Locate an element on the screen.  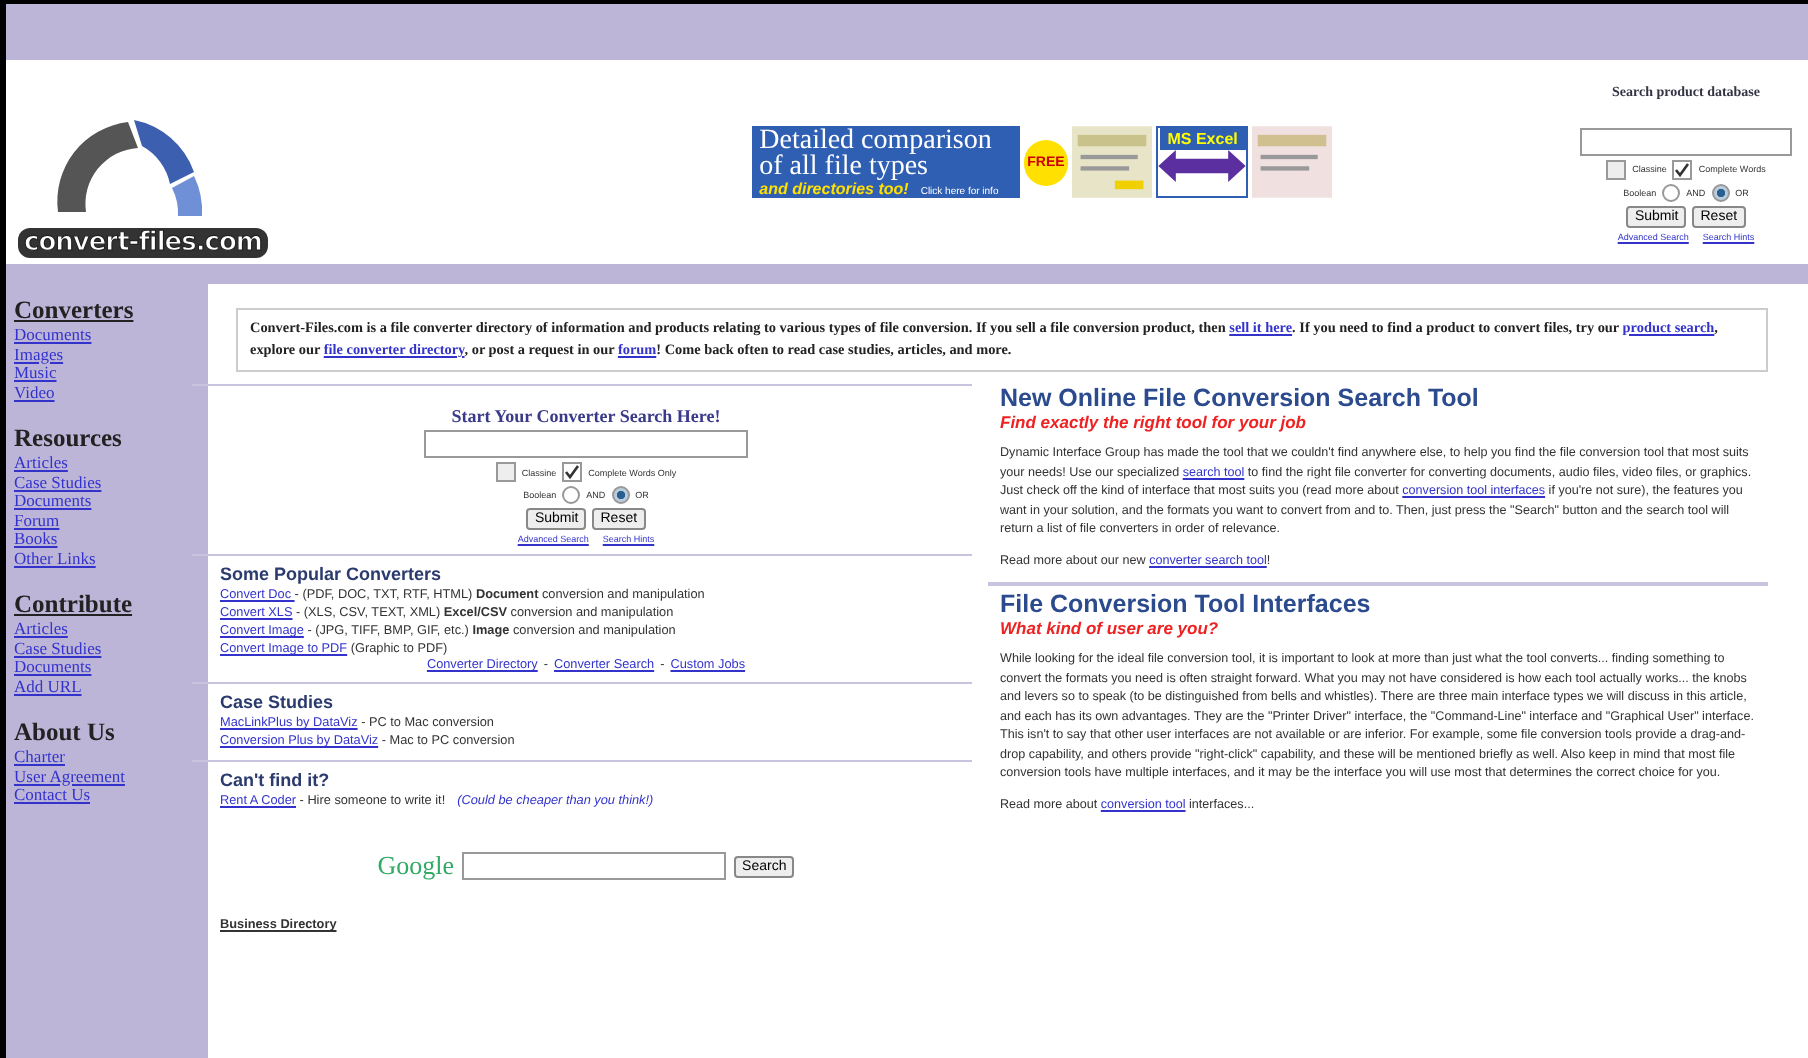
google-logo: Google is located at coordinates (416, 866).